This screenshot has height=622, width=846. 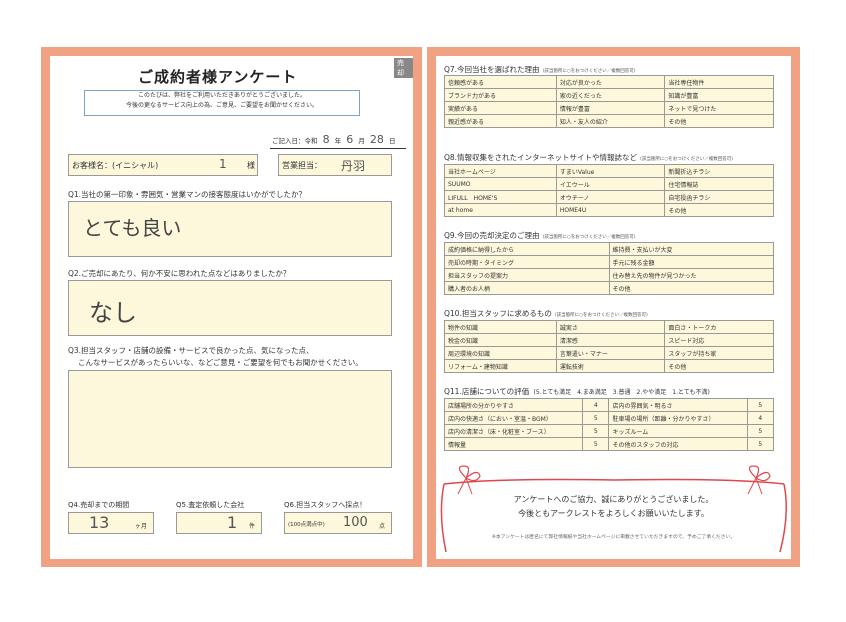 What do you see at coordinates (610, 171) in the screenshot?
I see `q8-option: すまいValue` at bounding box center [610, 171].